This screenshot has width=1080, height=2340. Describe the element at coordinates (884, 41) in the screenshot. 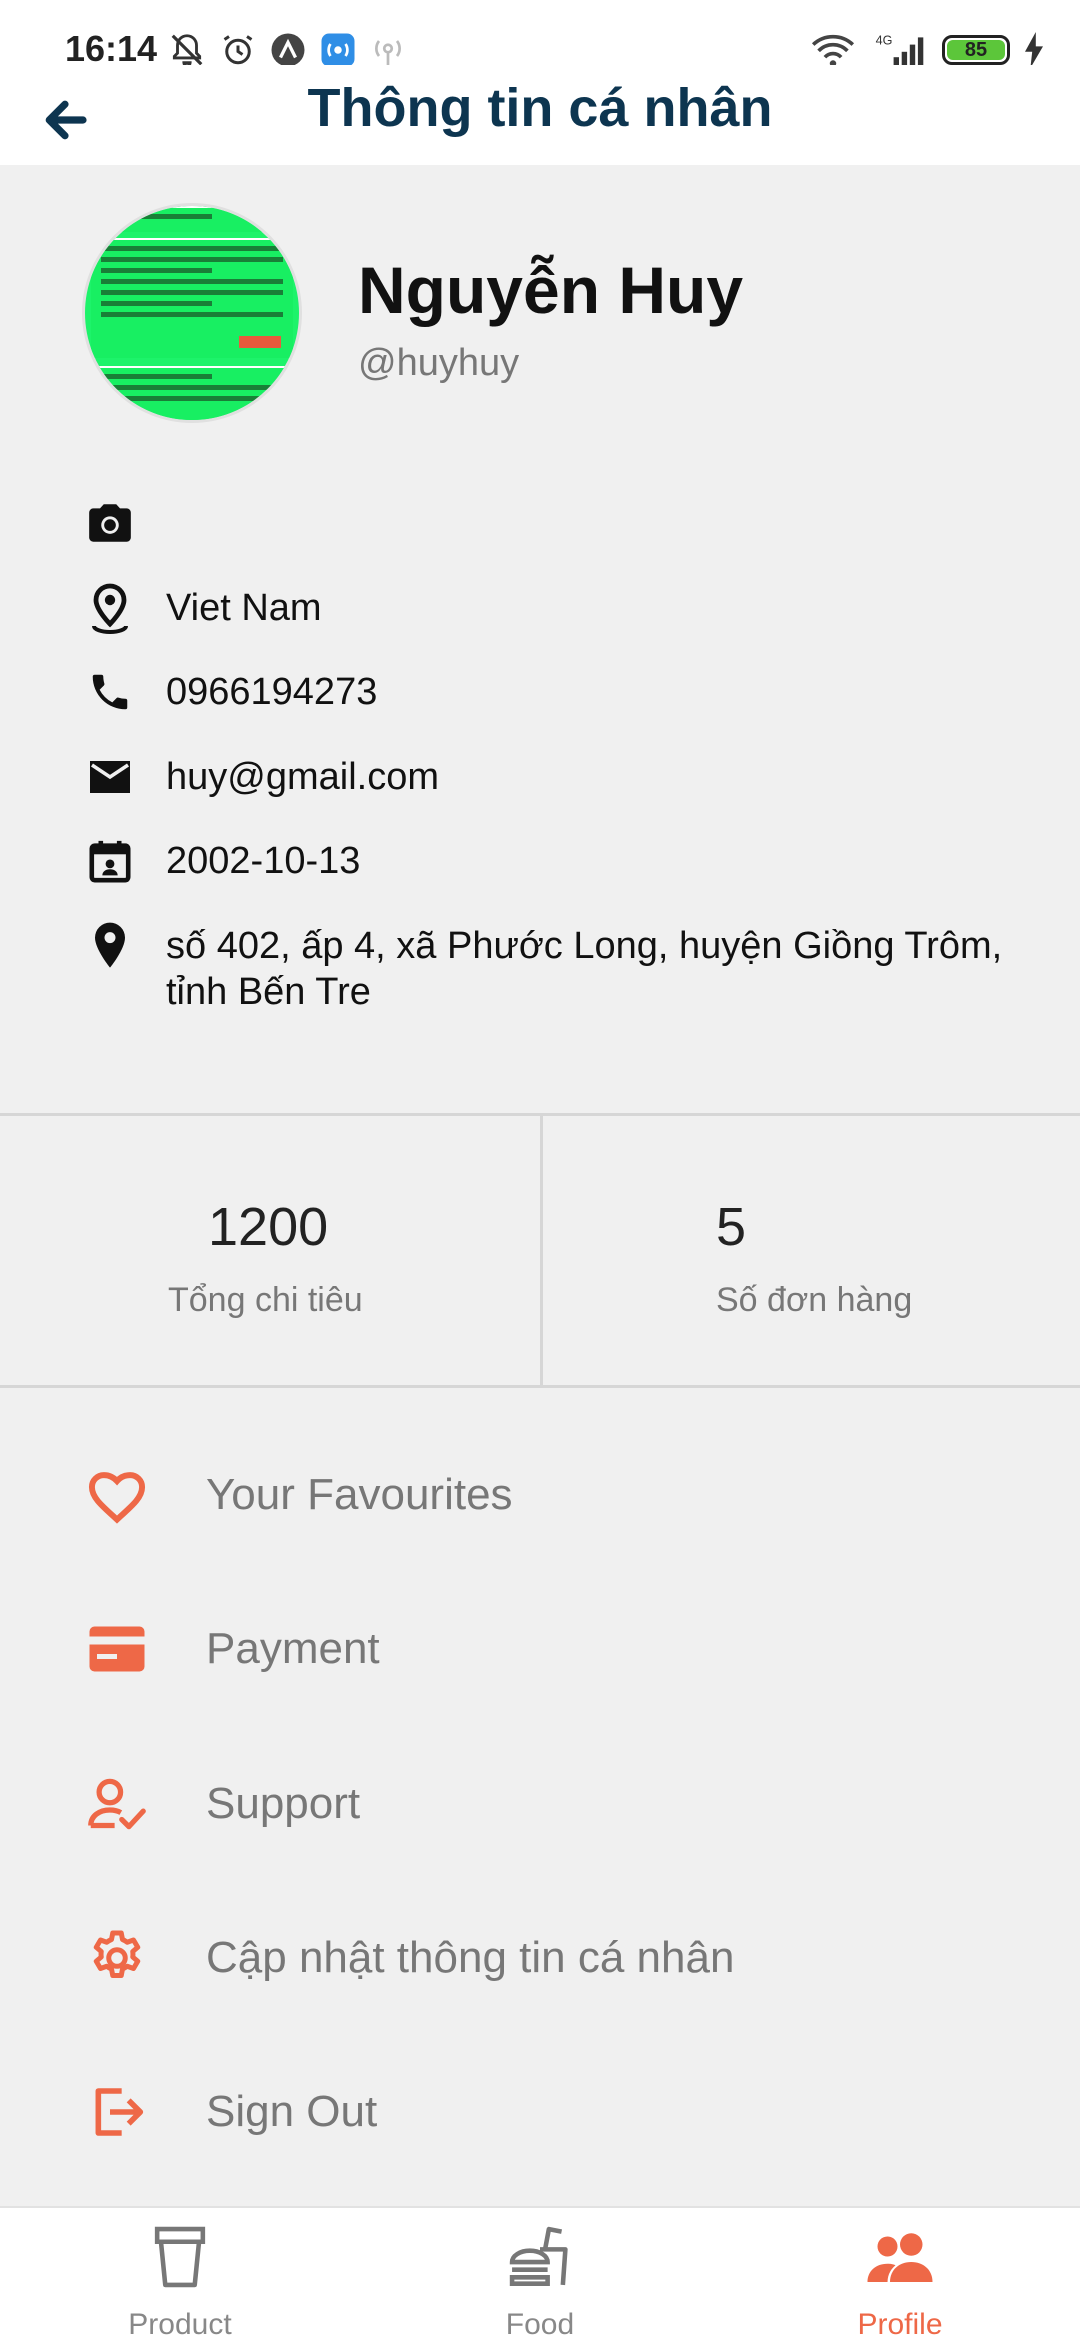

I see `network-type-label: 4G` at that location.